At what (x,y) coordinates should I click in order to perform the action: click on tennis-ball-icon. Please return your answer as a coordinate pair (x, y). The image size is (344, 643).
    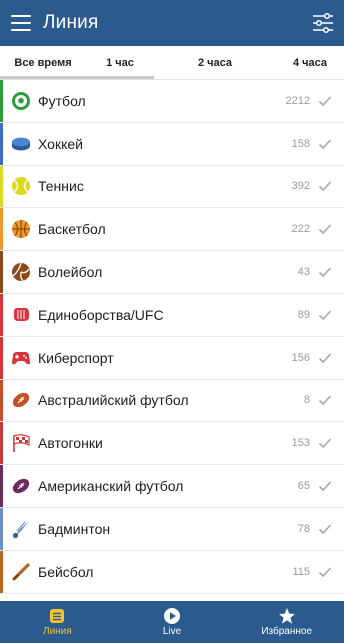
    Looking at the image, I should click on (21, 186).